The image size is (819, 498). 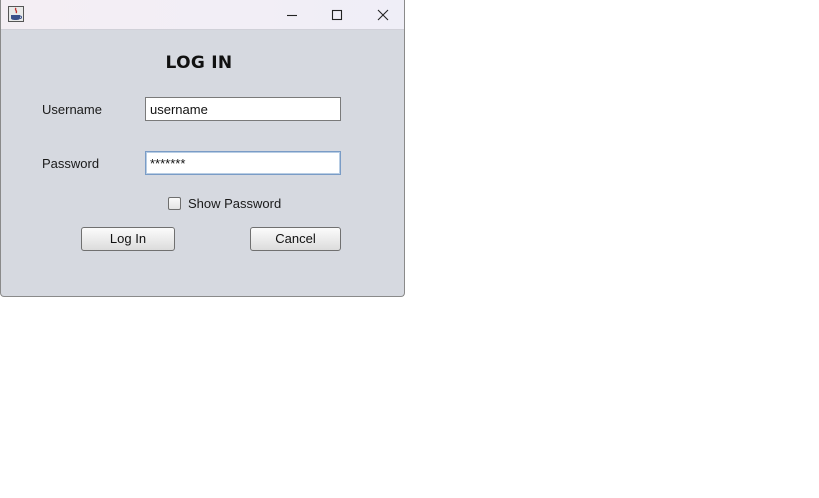 What do you see at coordinates (243, 163) in the screenshot?
I see `password-input` at bounding box center [243, 163].